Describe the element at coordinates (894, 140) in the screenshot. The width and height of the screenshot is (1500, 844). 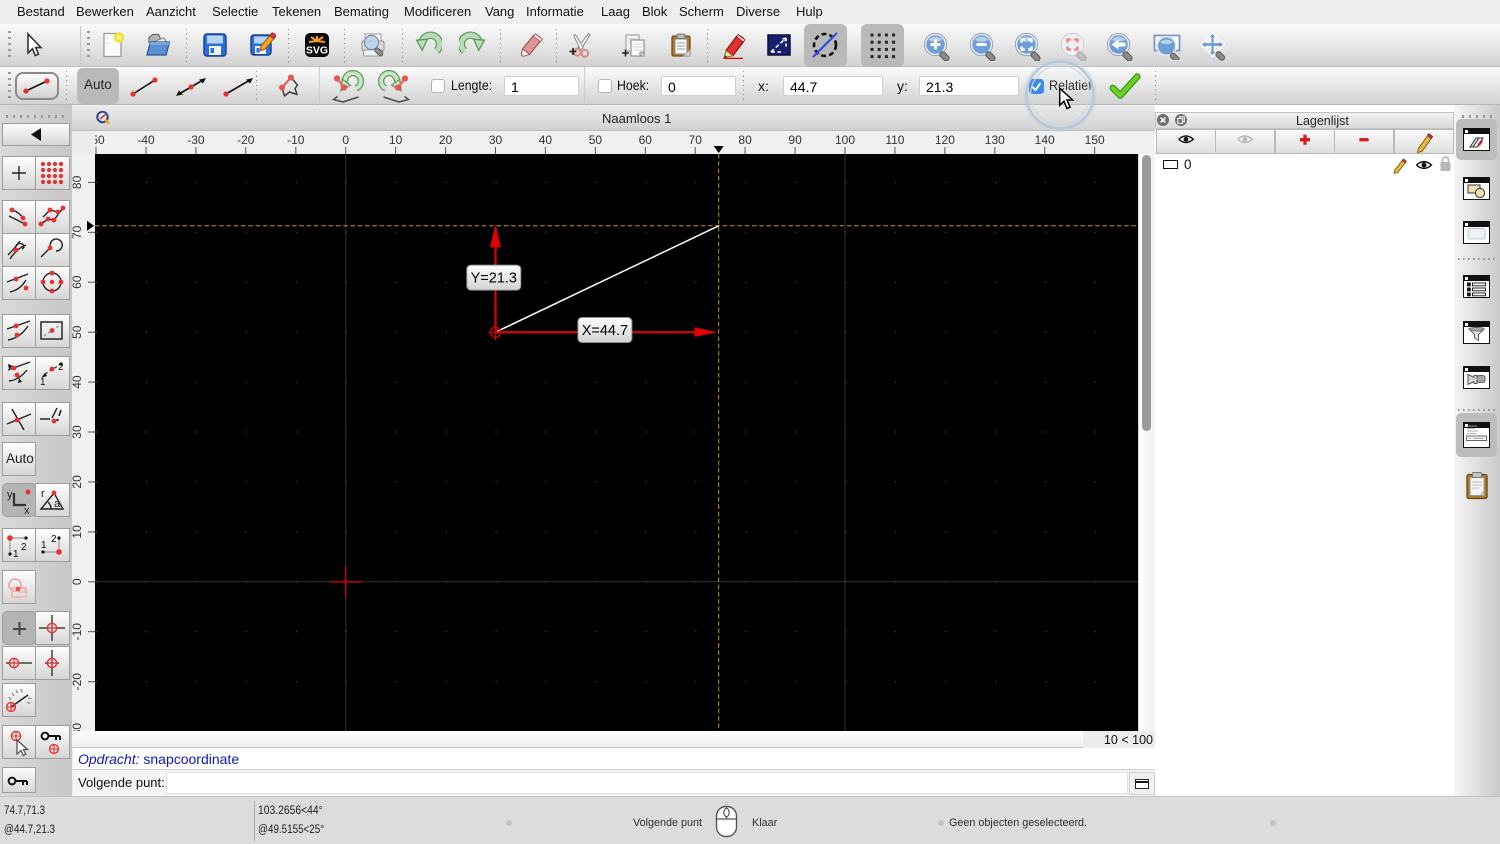
I see `svg-text: 110` at that location.